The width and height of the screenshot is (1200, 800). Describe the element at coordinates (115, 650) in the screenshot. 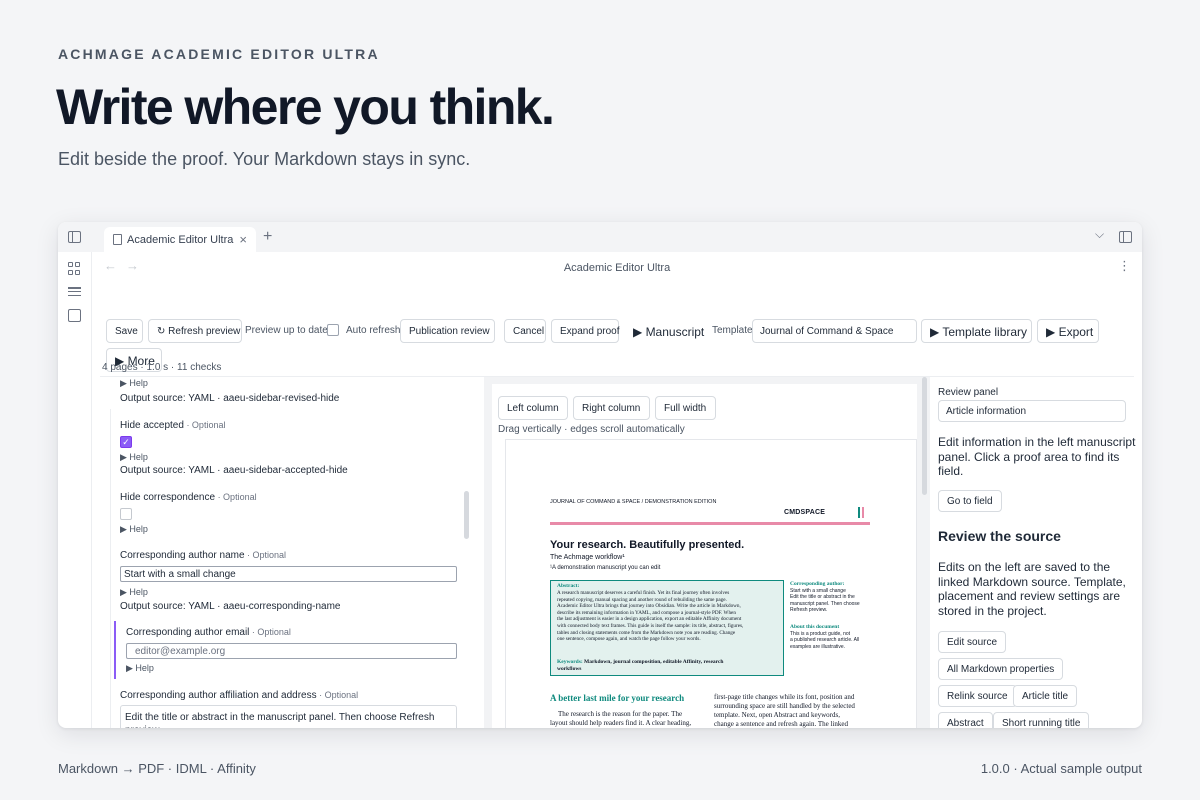

I see `focus-indicator` at that location.